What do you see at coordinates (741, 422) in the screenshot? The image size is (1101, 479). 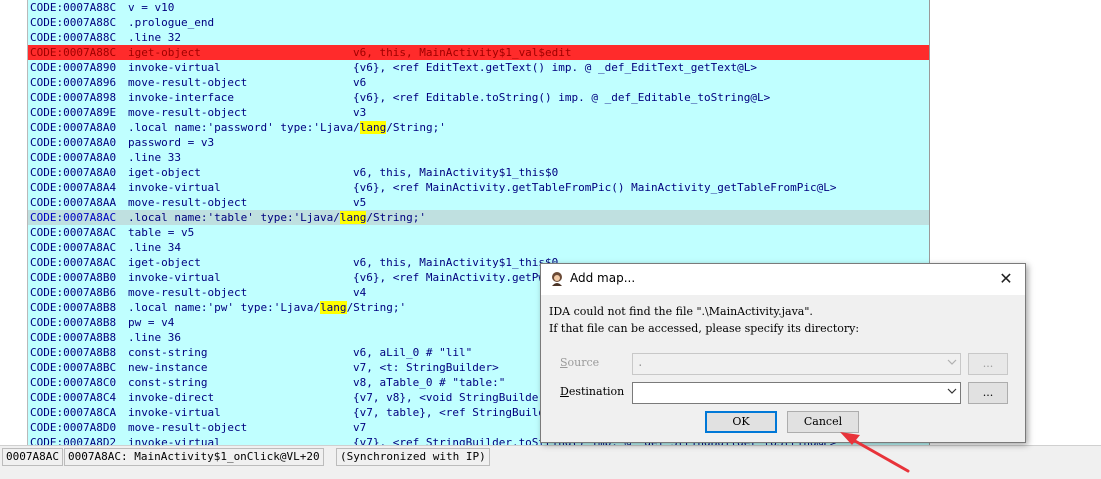 I see `ok-button: OK` at bounding box center [741, 422].